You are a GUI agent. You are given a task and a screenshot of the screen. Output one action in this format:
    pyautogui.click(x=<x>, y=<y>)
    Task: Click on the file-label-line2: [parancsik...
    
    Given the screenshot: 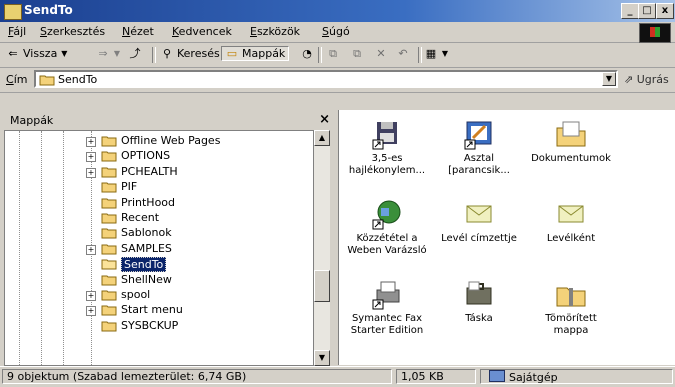 What is the action you would take?
    pyautogui.click(x=479, y=170)
    